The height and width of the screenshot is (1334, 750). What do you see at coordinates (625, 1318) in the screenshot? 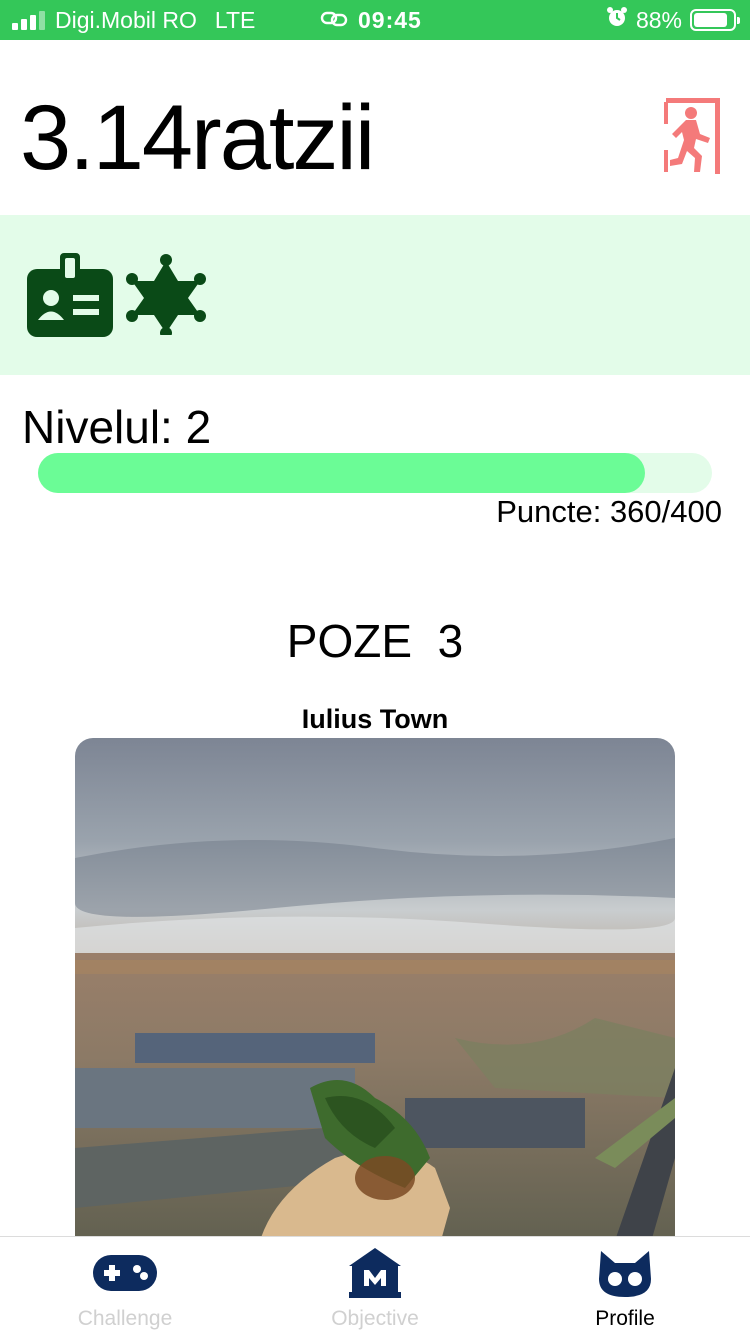
I see `tab-profile-label: Profile` at bounding box center [625, 1318].